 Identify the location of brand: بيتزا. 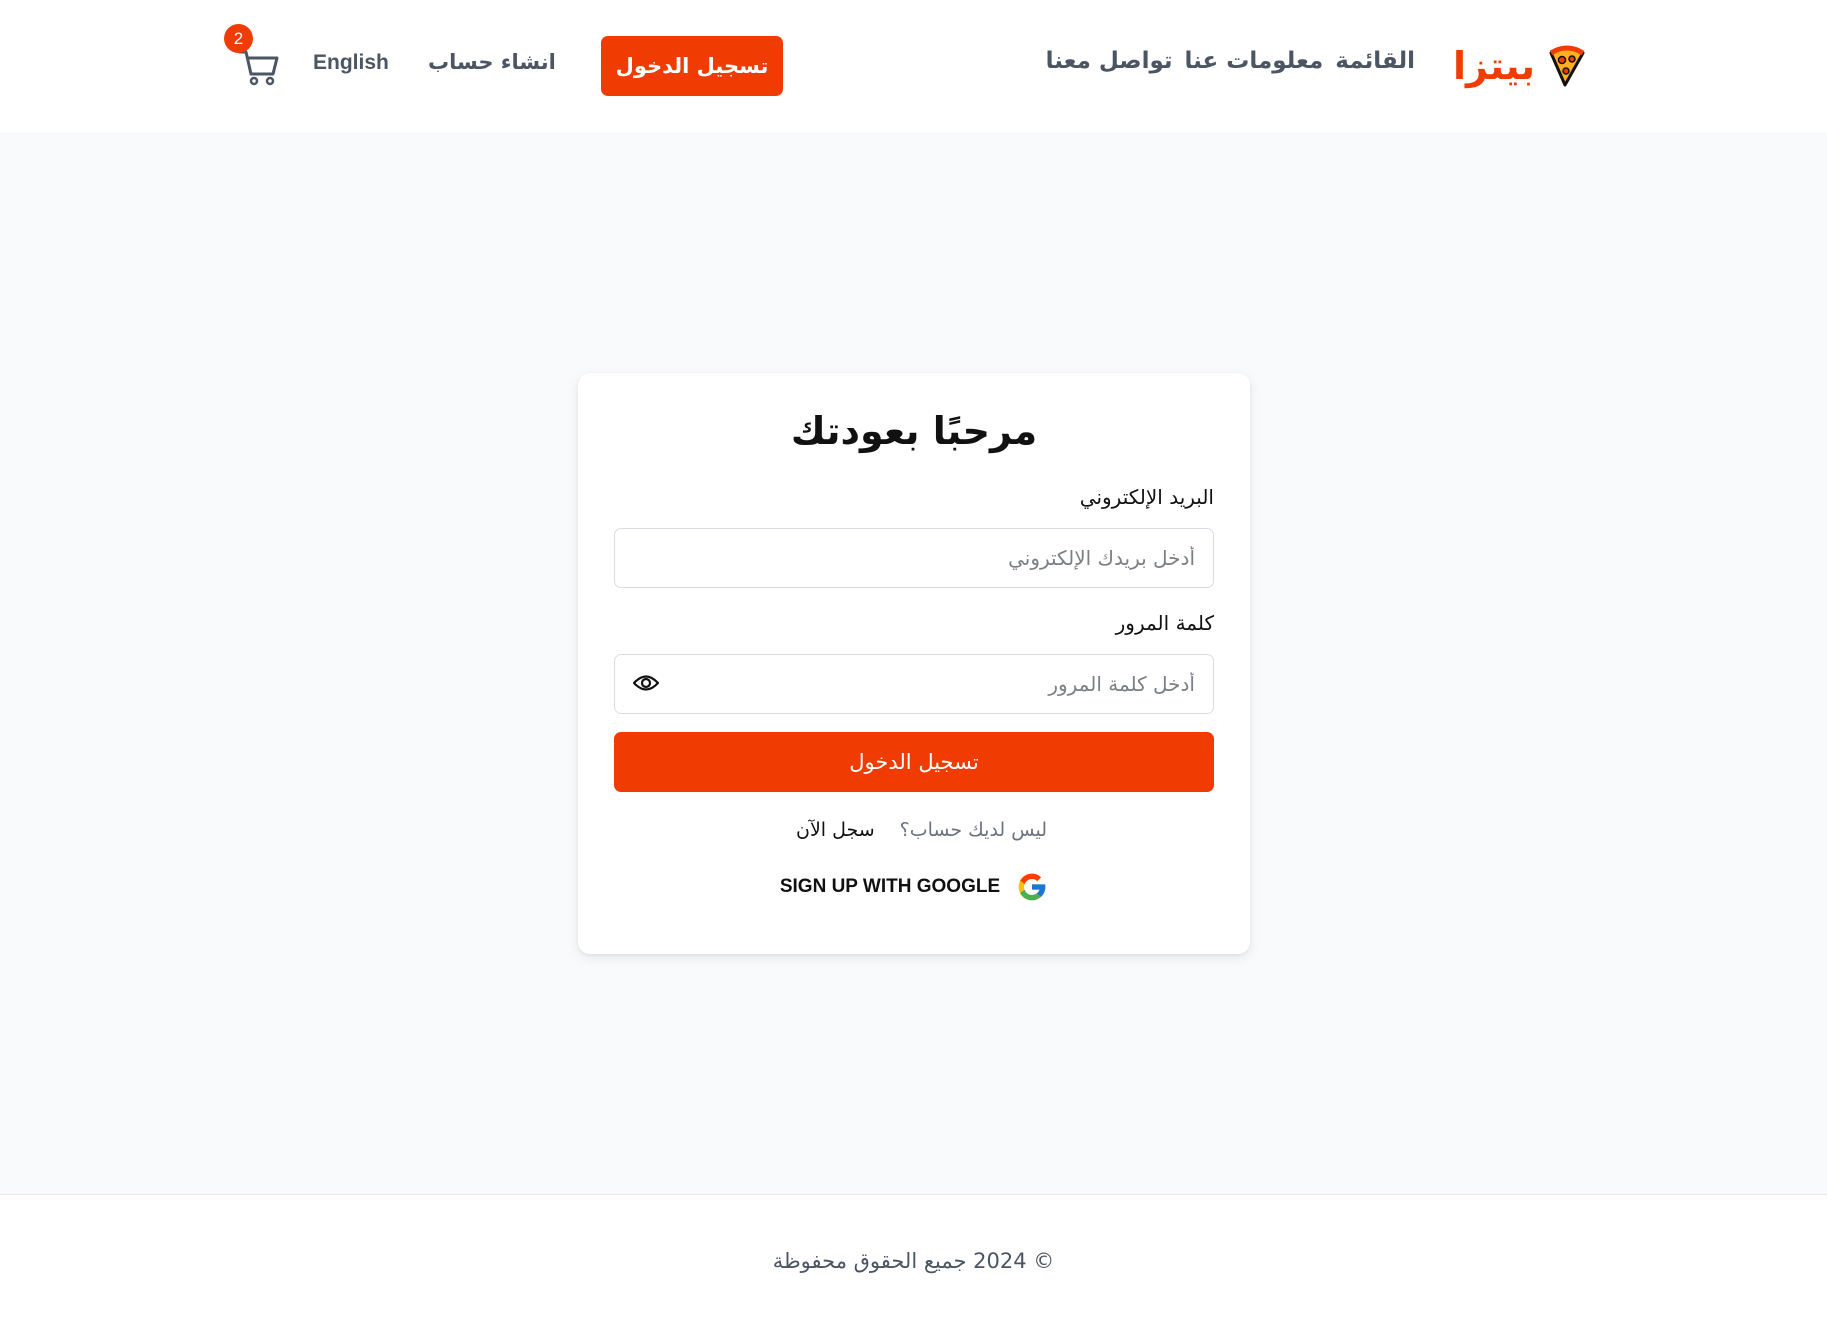
(1520, 66).